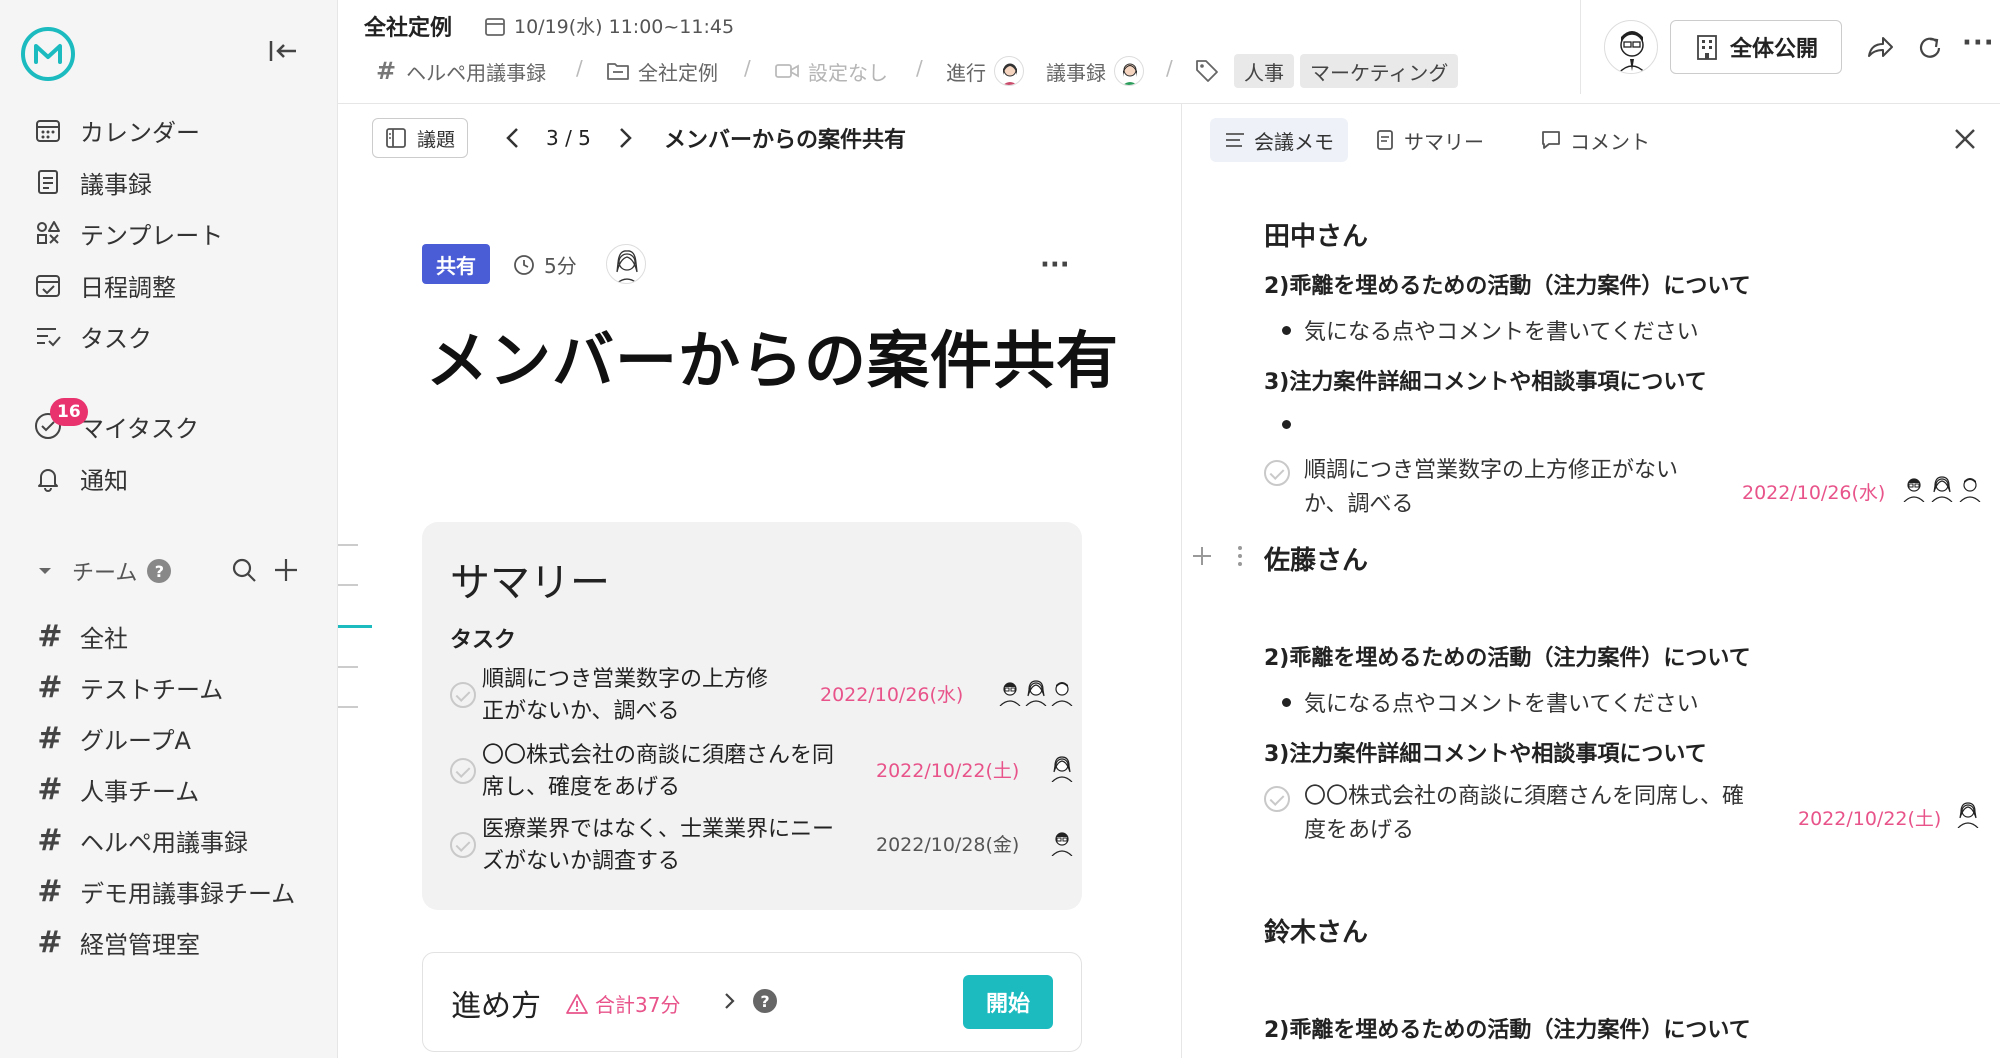 Image resolution: width=2000 pixels, height=1058 pixels. Describe the element at coordinates (1631, 47) in the screenshot. I see `owner-avatar` at that location.